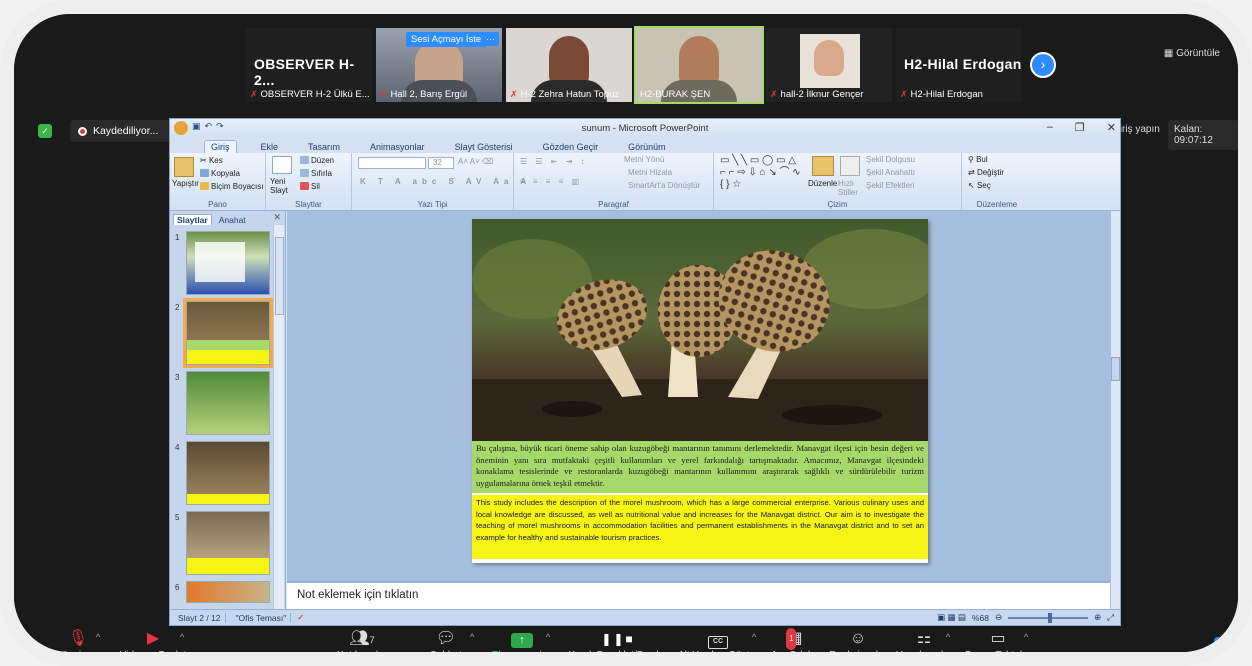  What do you see at coordinates (270, 147) in the screenshot?
I see `tab-ekle: Ekle` at bounding box center [270, 147].